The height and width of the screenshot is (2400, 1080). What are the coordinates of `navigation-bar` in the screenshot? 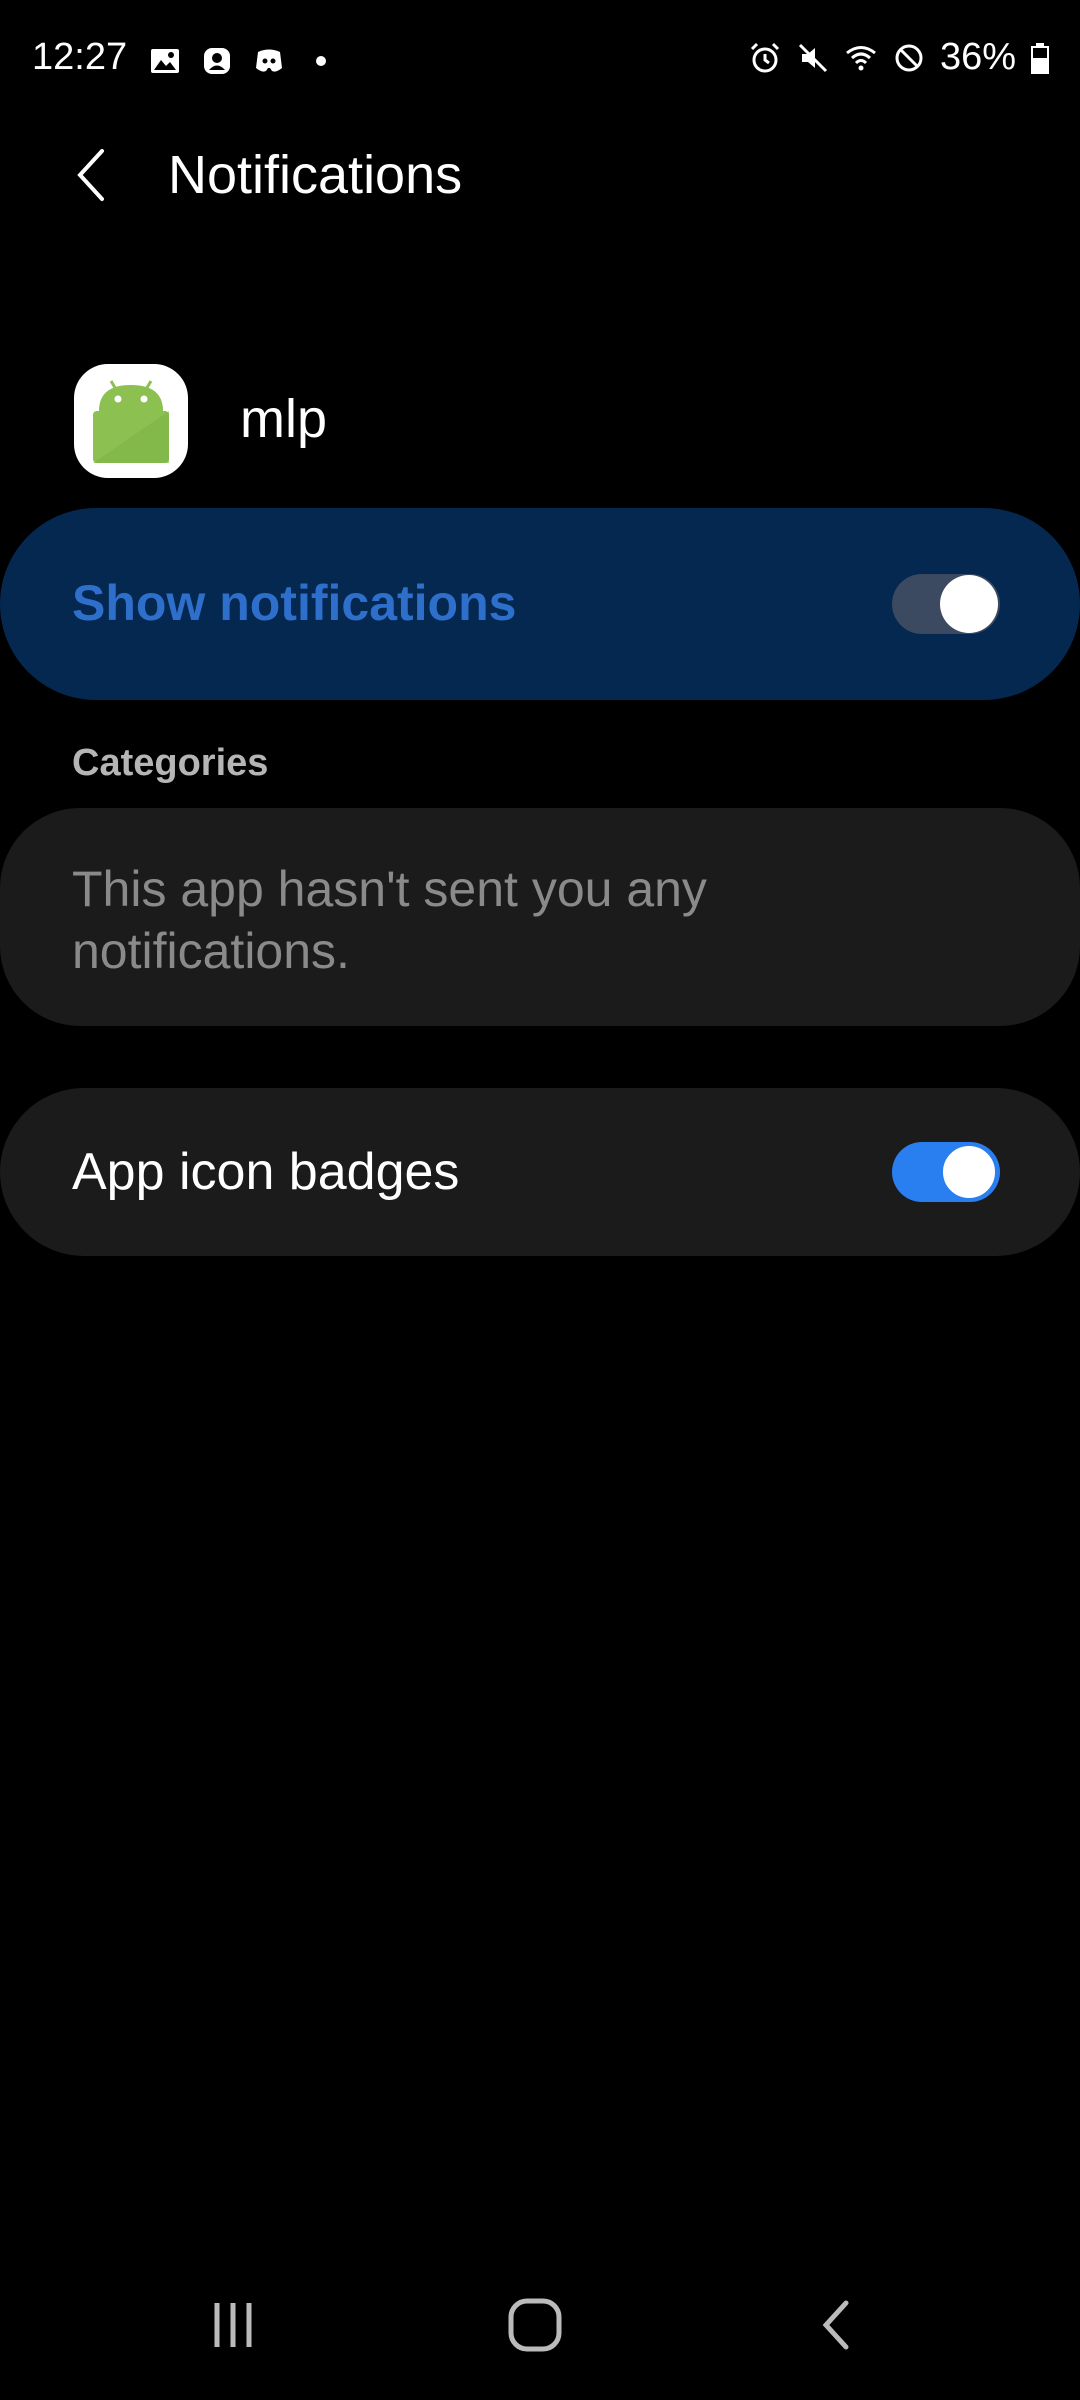 It's located at (540, 2325).